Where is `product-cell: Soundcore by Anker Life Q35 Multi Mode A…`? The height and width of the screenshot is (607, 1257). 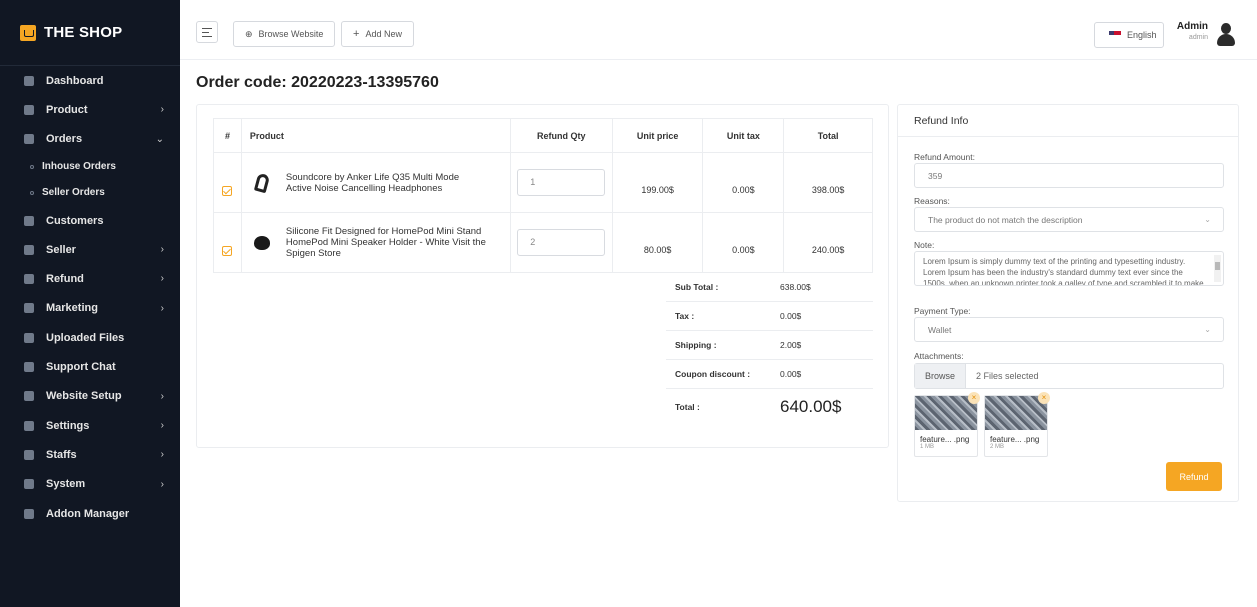 product-cell: Soundcore by Anker Life Q35 Multi Mode A… is located at coordinates (376, 183).